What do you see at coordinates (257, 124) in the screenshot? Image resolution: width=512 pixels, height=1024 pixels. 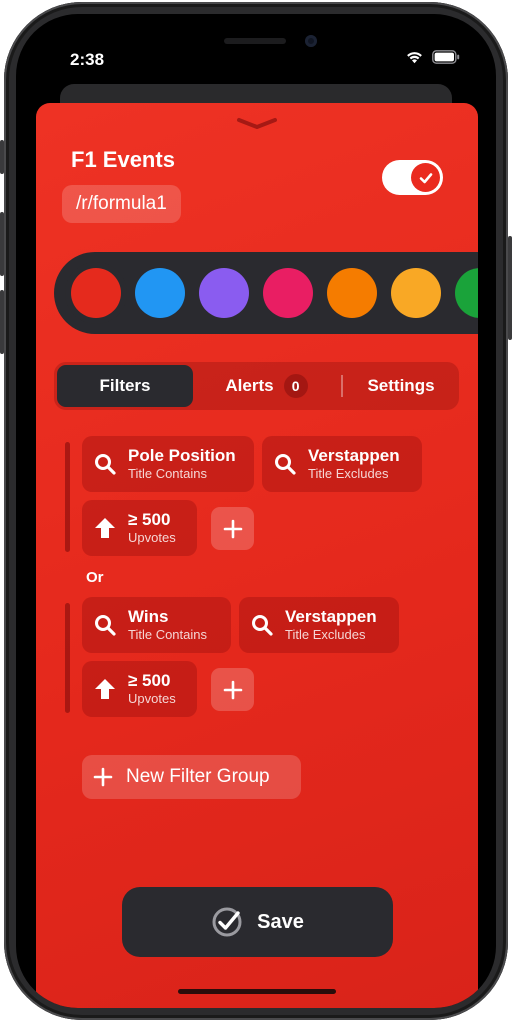 I see `dismiss-chevron-icon` at bounding box center [257, 124].